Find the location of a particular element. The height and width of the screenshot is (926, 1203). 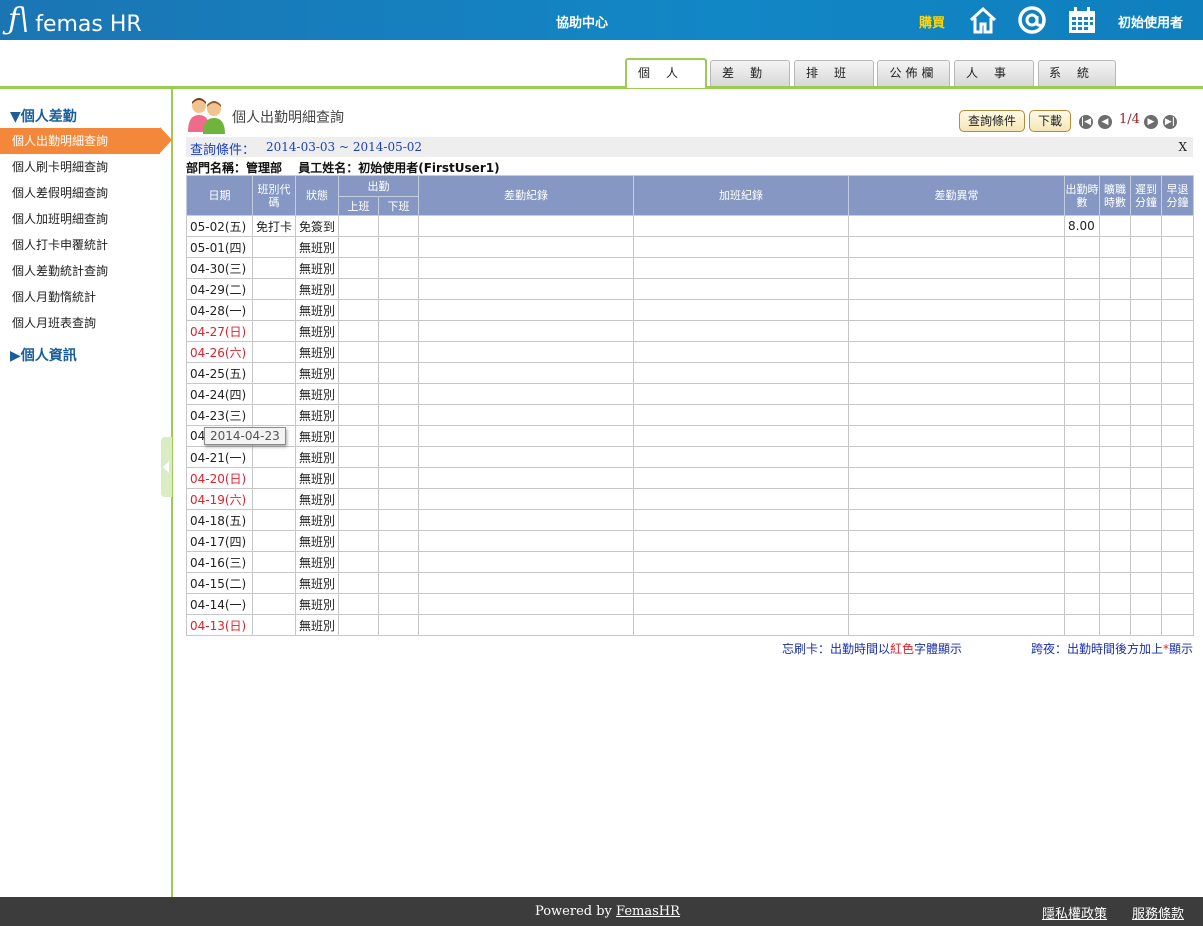

query-condition-bar: 查詢條件： 2014-03-03 ~ 2014-05-02 X is located at coordinates (689, 147).